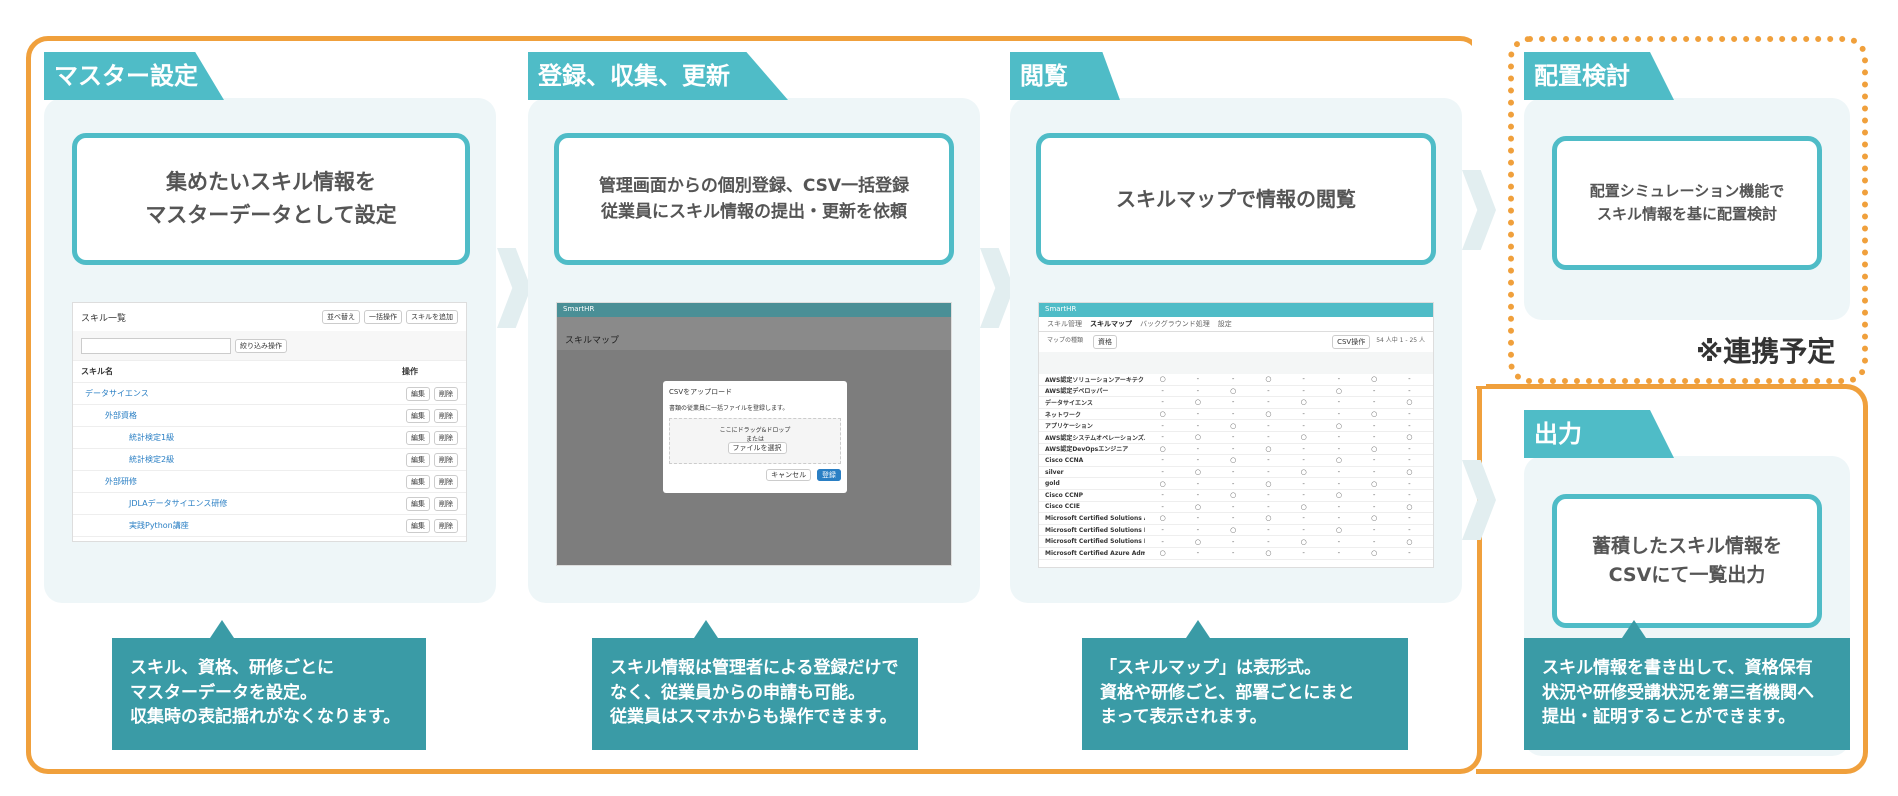 Image resolution: width=1898 pixels, height=796 pixels. I want to click on col-name-header: スキル名, so click(97, 371).